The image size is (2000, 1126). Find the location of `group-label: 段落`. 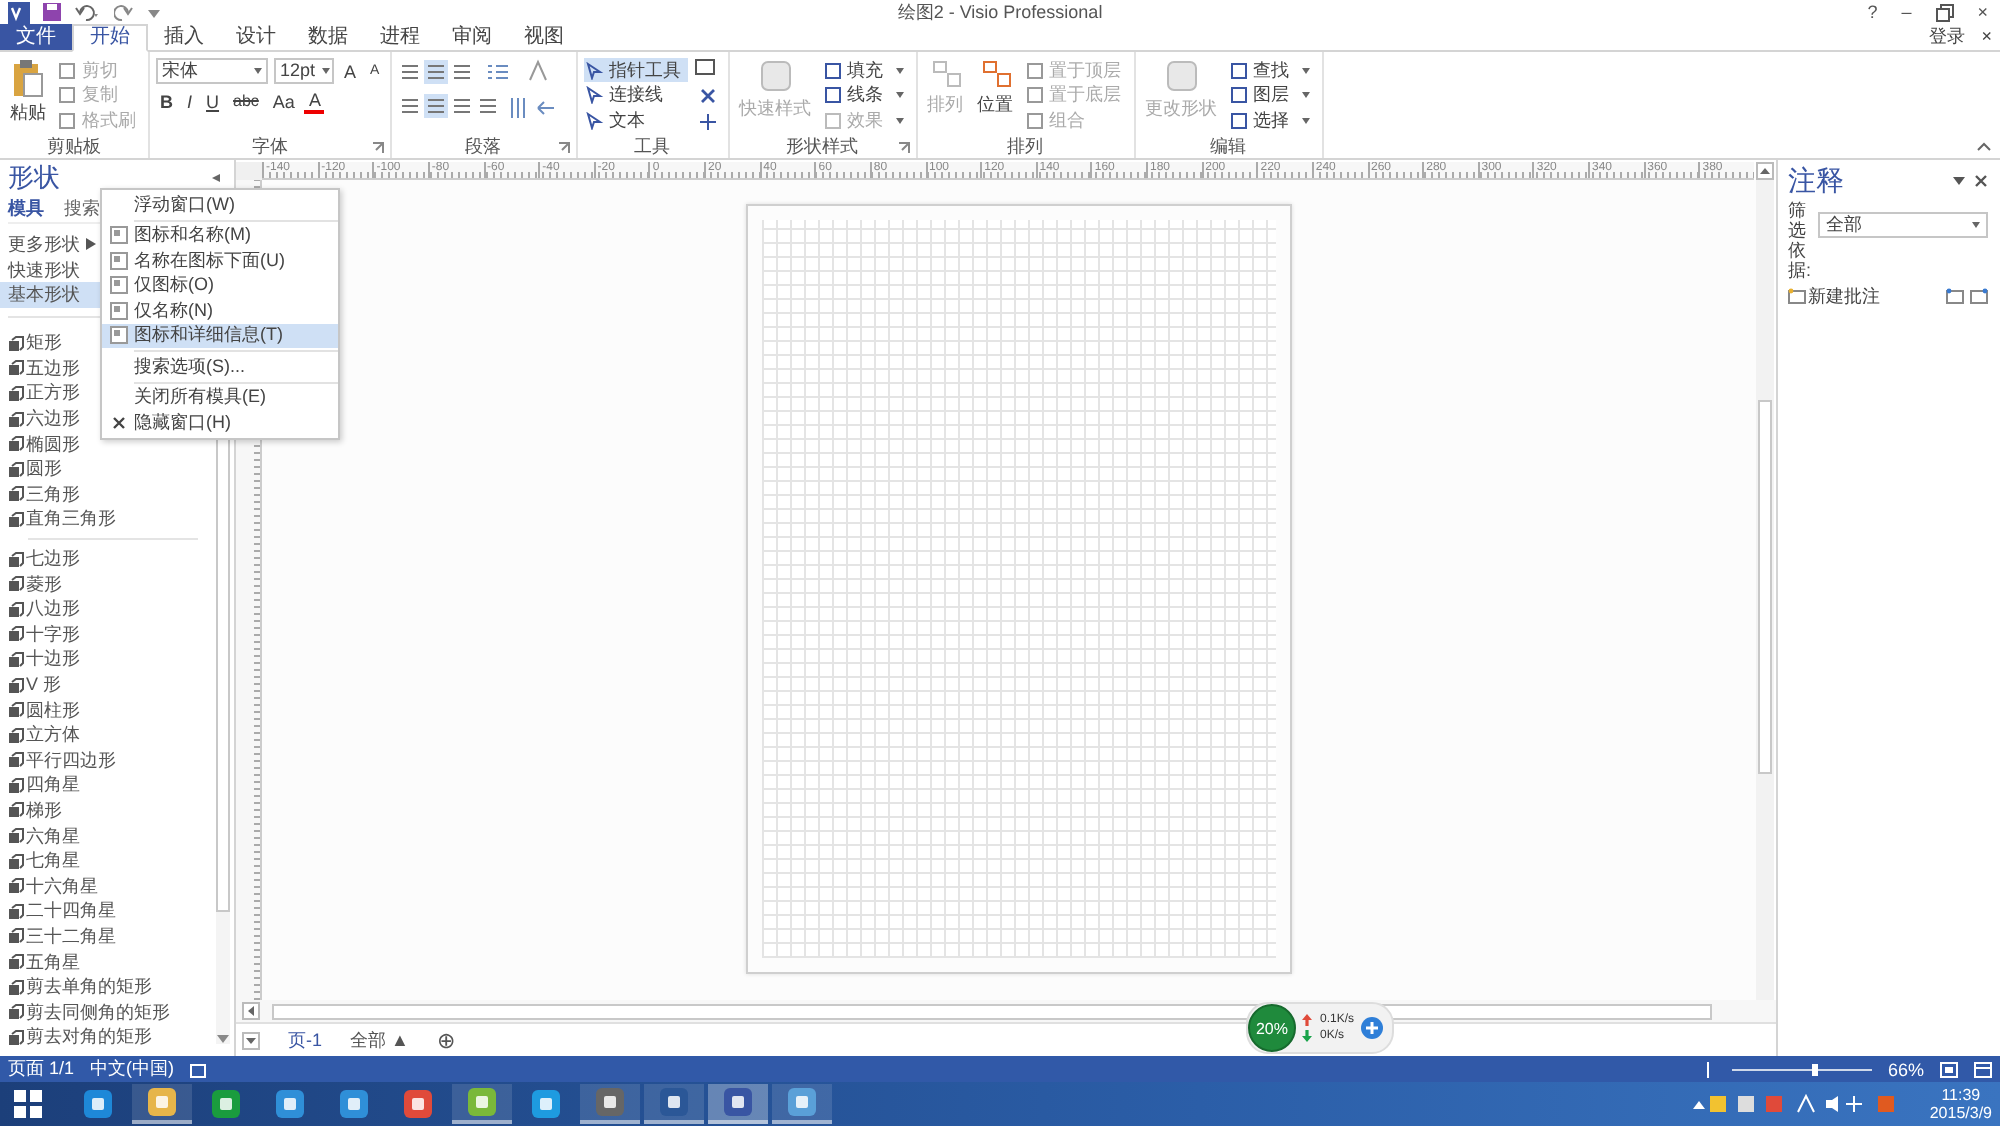

group-label: 段落 is located at coordinates (483, 147).